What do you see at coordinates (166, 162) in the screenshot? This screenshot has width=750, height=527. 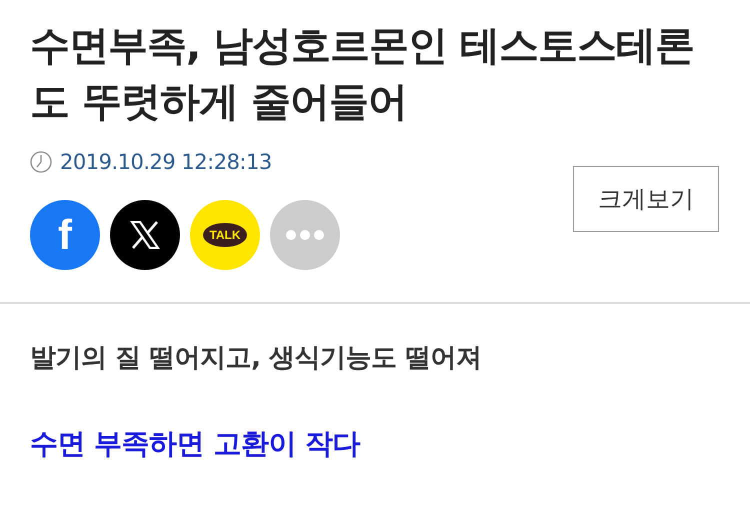 I see `article-date: 2019.10.29 12:28:13` at bounding box center [166, 162].